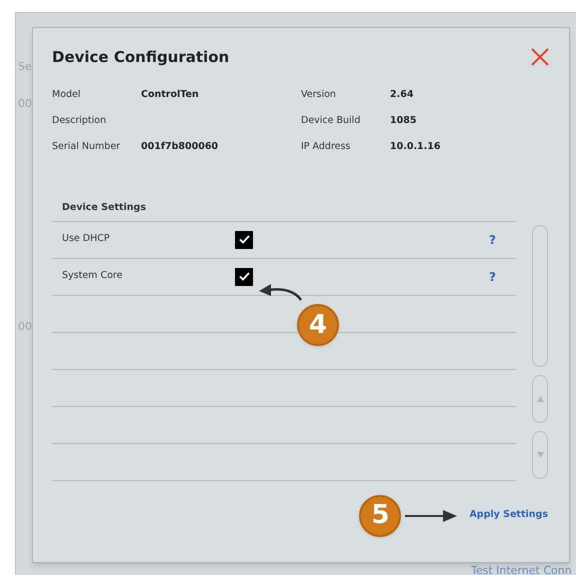  What do you see at coordinates (318, 325) in the screenshot?
I see `step-number-badge: 4` at bounding box center [318, 325].